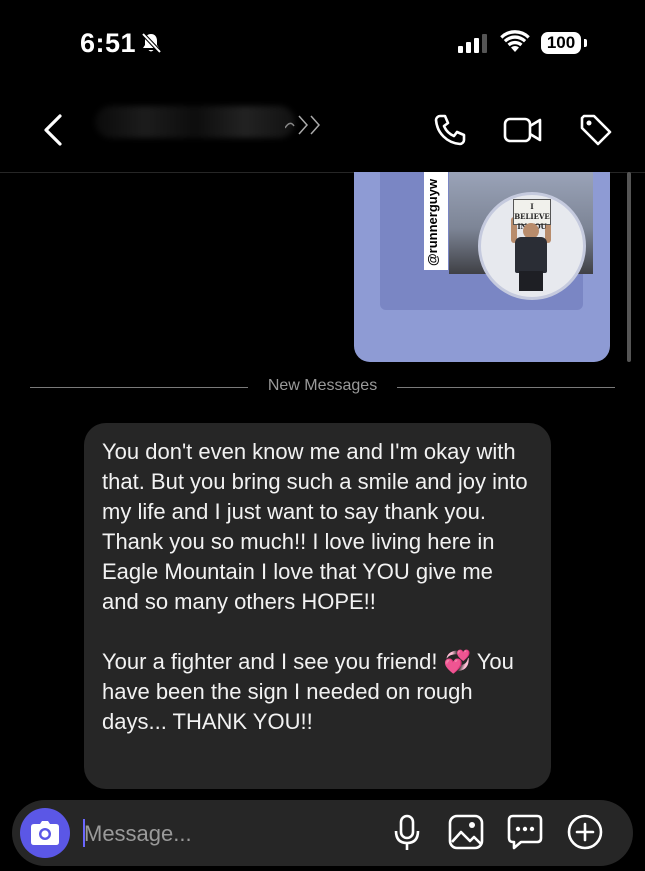  Describe the element at coordinates (532, 215) in the screenshot. I see `story-sign: I BELIEVE IN YOU` at that location.